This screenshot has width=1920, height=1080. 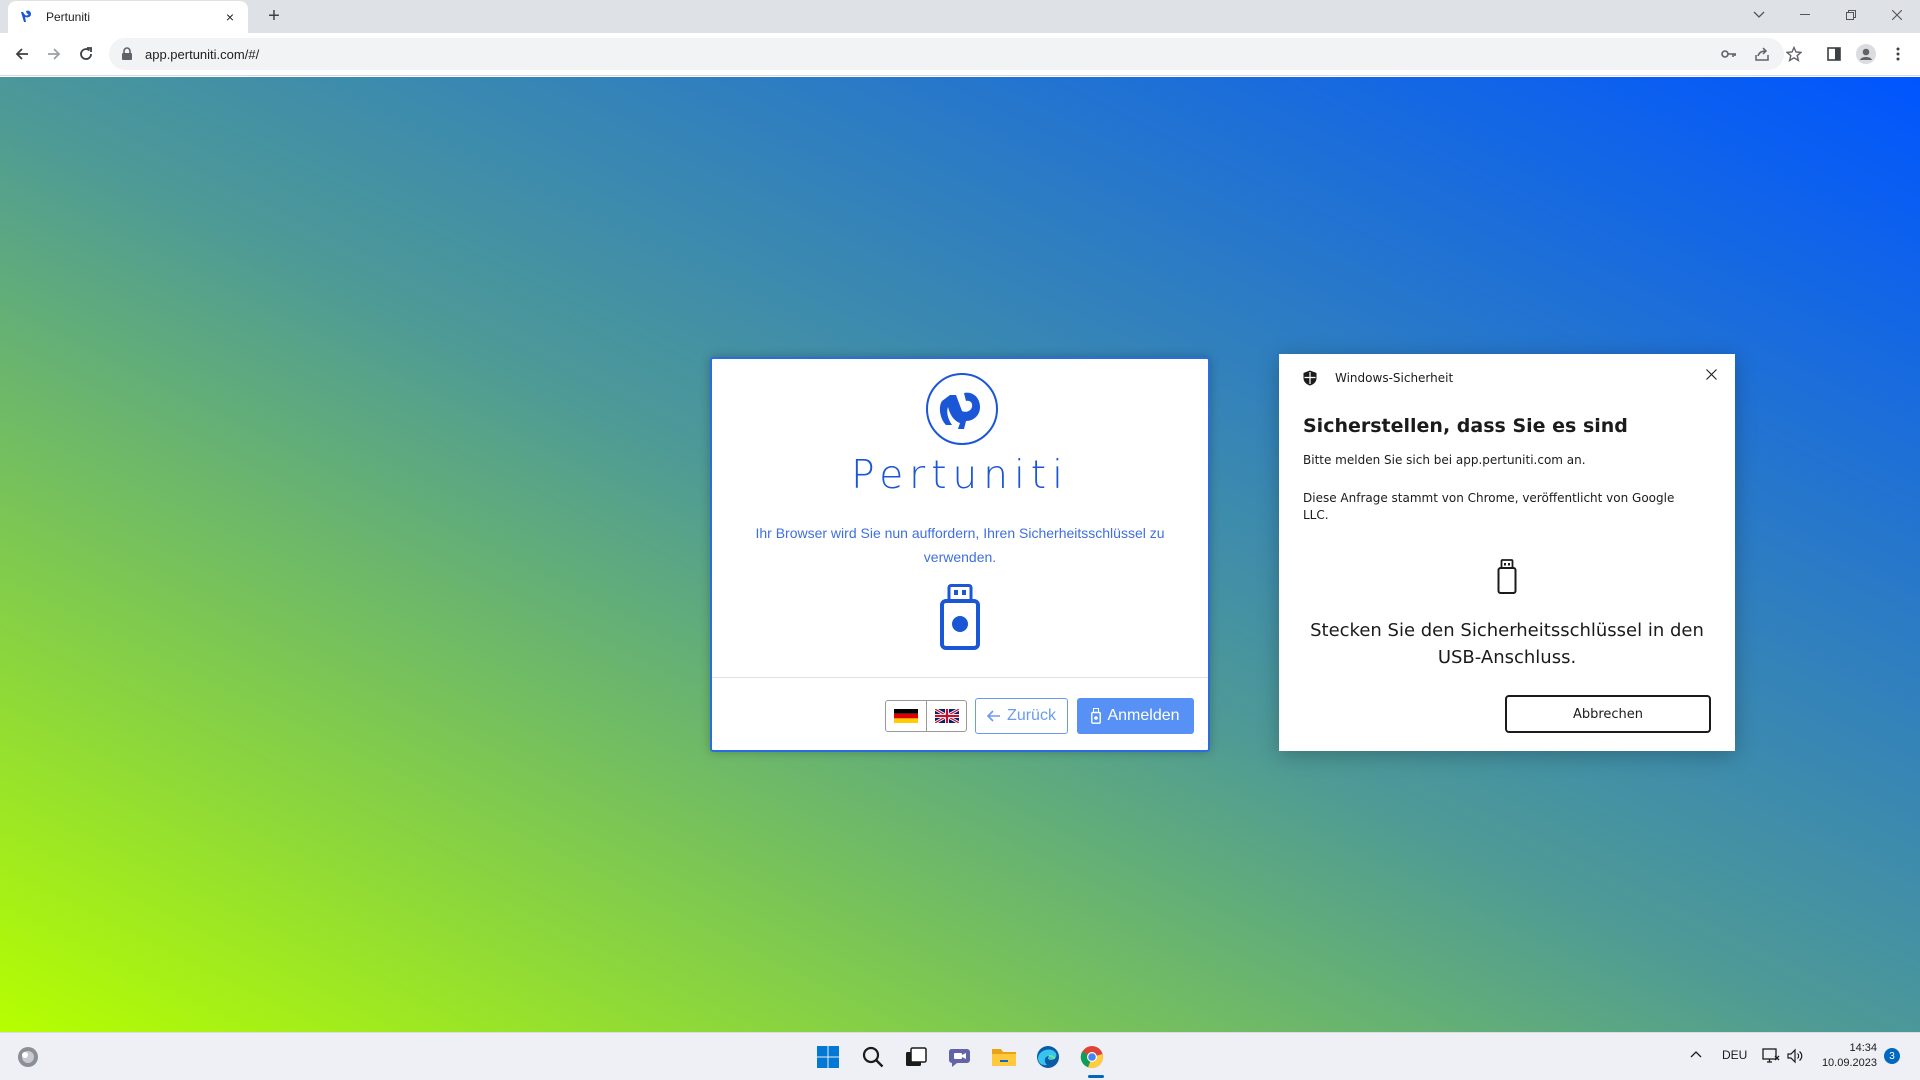 What do you see at coordinates (22, 54) in the screenshot?
I see `back-arrow-icon` at bounding box center [22, 54].